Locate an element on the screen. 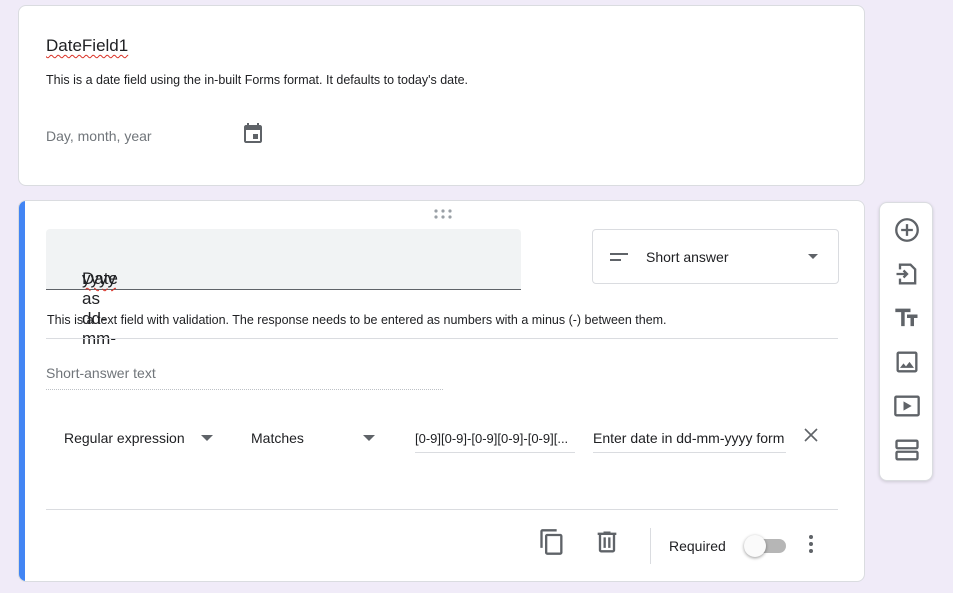 This screenshot has width=953, height=593. add-image-icon is located at coordinates (907, 362).